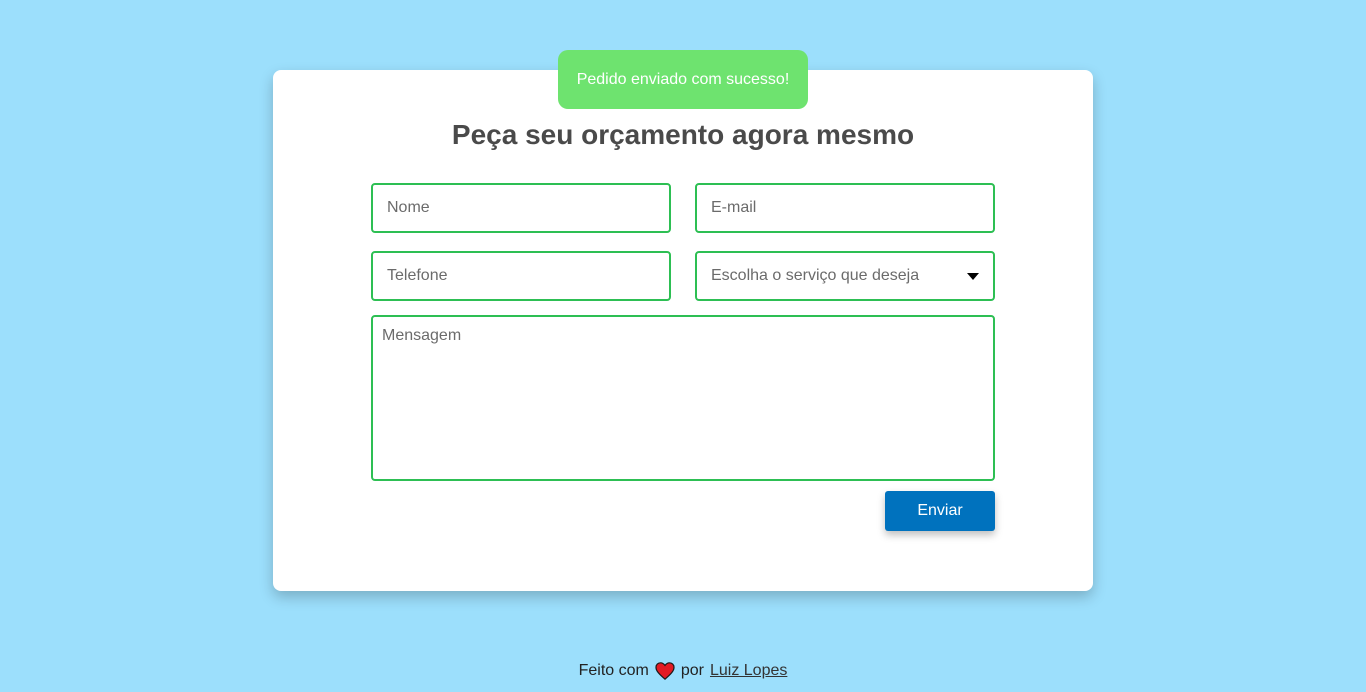 The height and width of the screenshot is (692, 1366). I want to click on phone-input: Telefone, so click(521, 276).